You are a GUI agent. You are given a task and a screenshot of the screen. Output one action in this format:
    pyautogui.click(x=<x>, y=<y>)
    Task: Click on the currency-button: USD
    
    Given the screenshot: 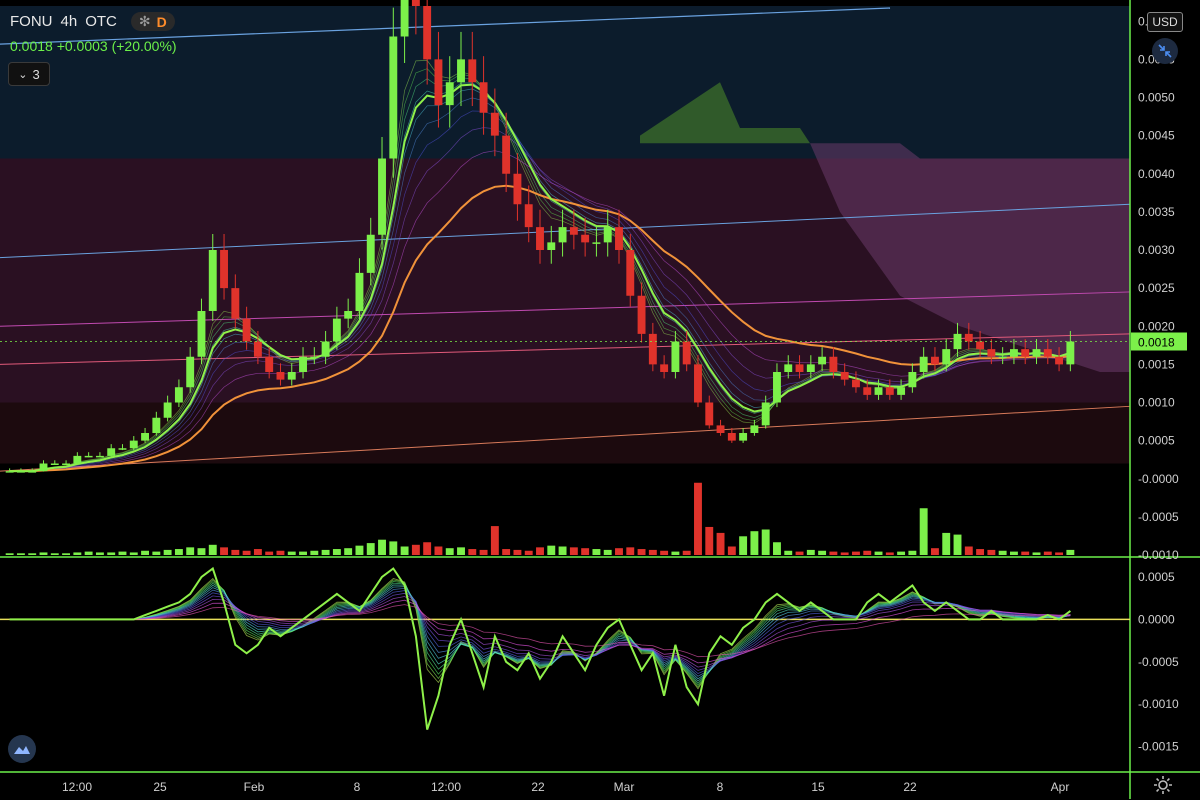 What is the action you would take?
    pyautogui.click(x=1165, y=22)
    